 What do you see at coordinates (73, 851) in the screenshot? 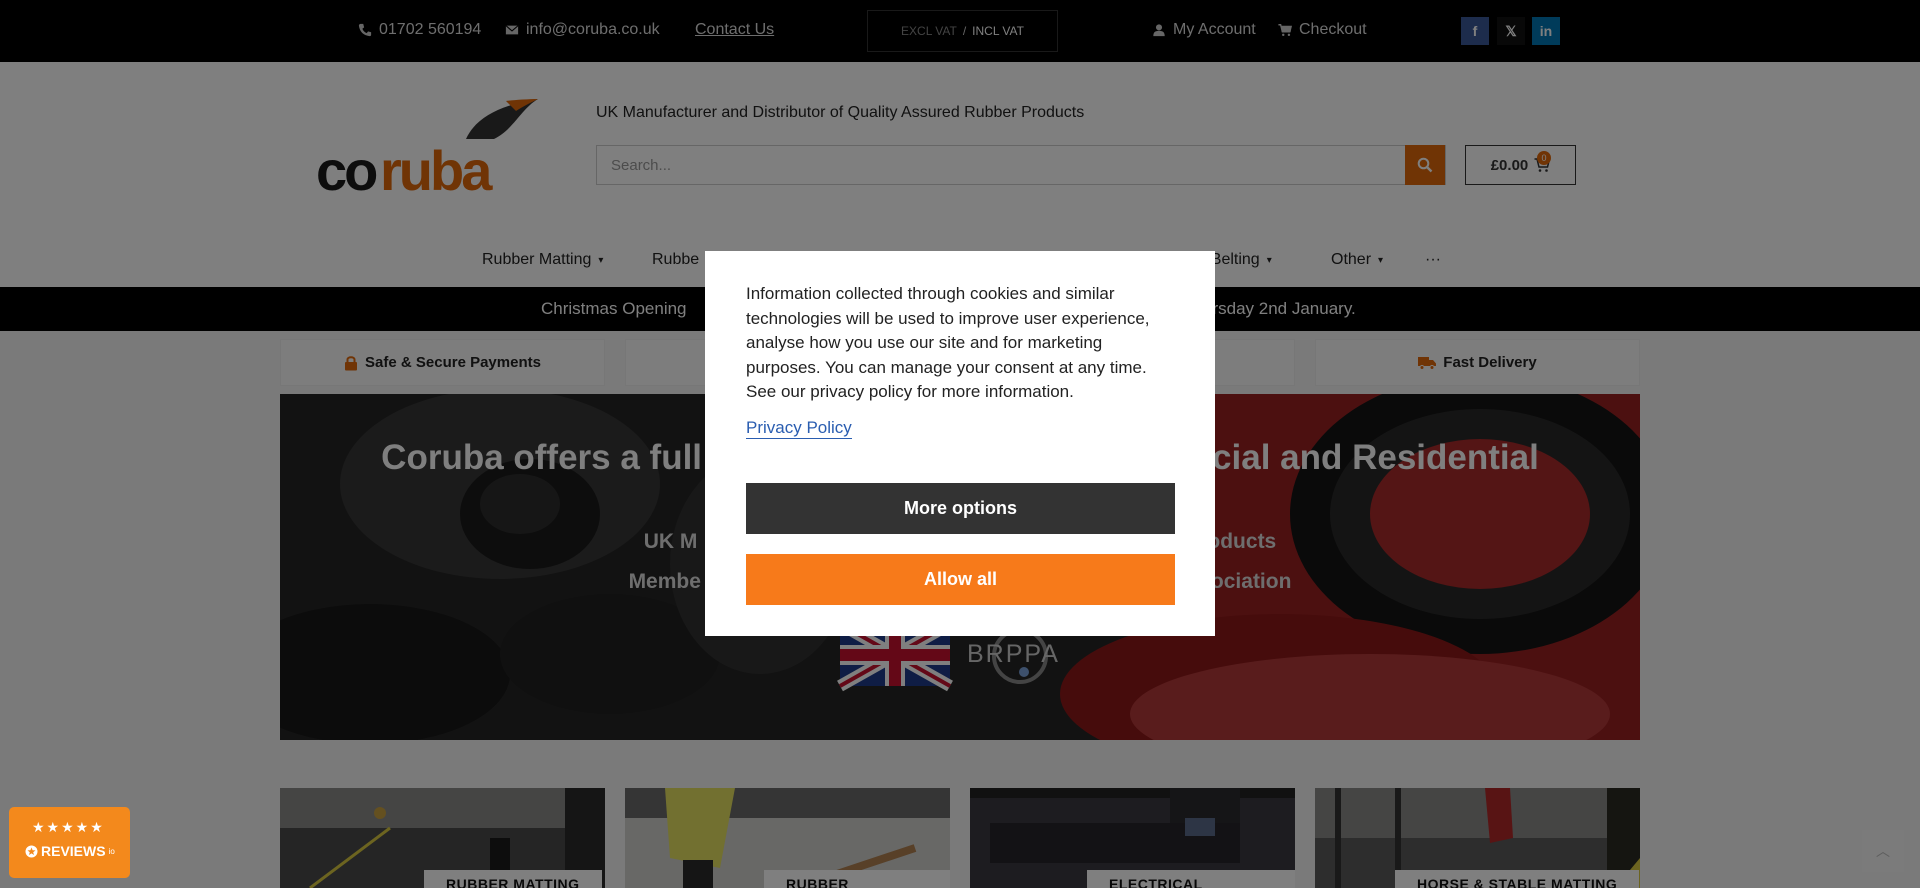
I see `reviews-text: REVIEWS` at bounding box center [73, 851].